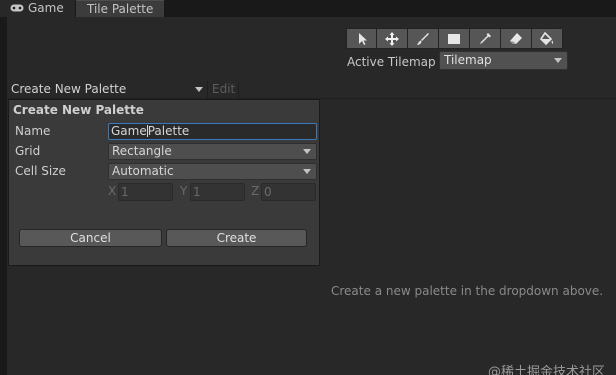 This screenshot has width=616, height=375. I want to click on grid-label: Grid, so click(28, 151).